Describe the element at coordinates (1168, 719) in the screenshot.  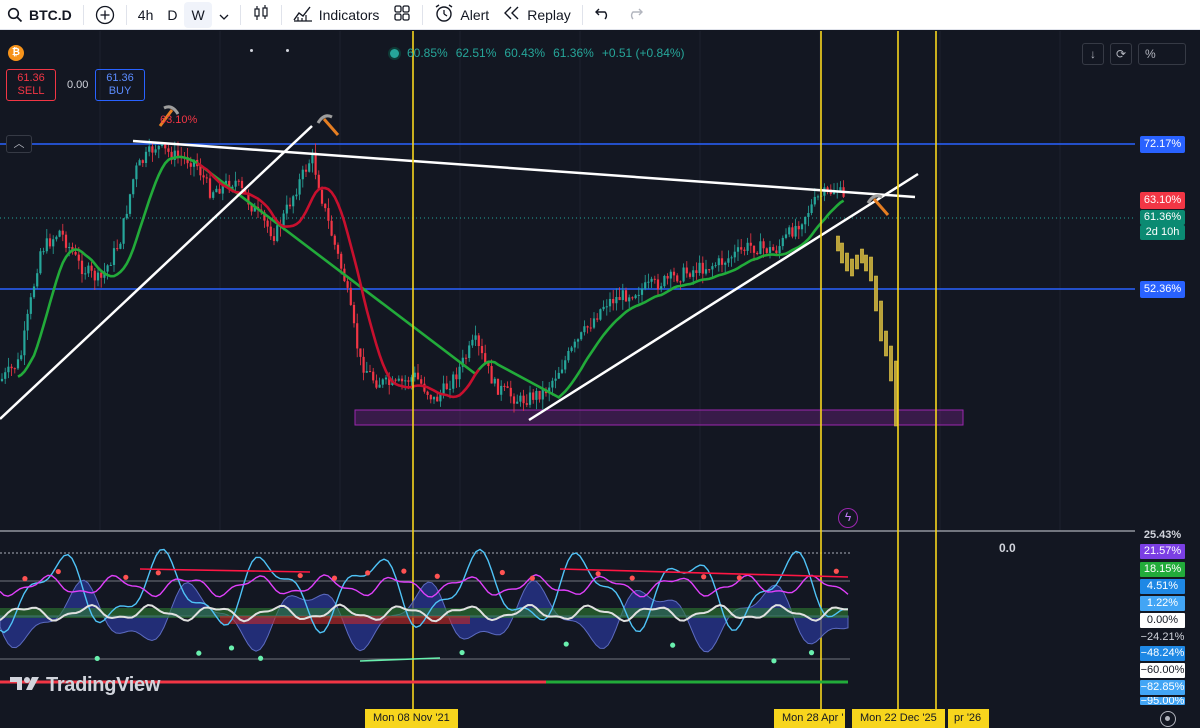
I see `target-icon` at that location.